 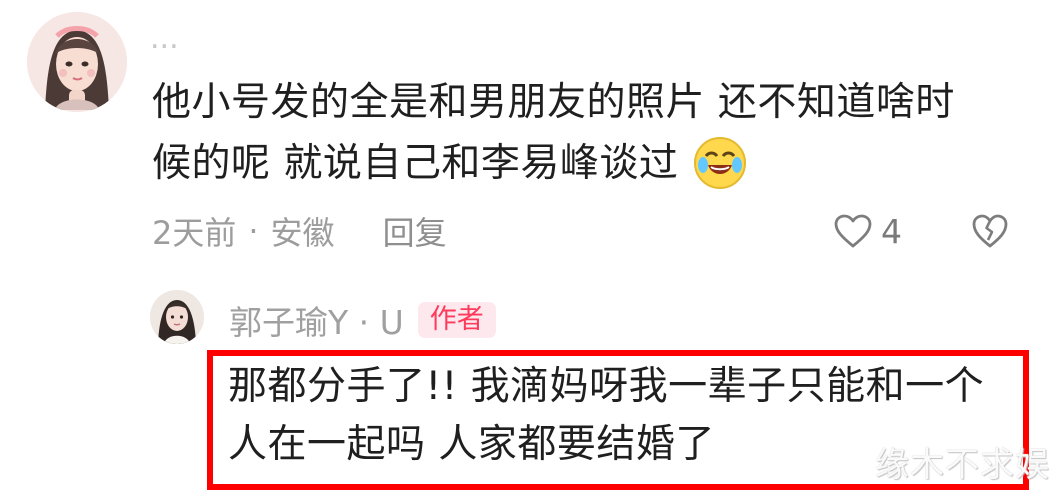 What do you see at coordinates (415, 231) in the screenshot?
I see `reply-button: 回复` at bounding box center [415, 231].